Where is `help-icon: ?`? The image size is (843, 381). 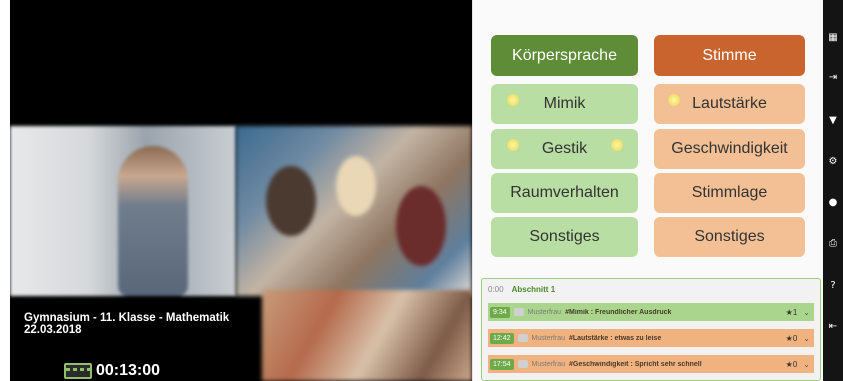 help-icon: ? is located at coordinates (833, 286).